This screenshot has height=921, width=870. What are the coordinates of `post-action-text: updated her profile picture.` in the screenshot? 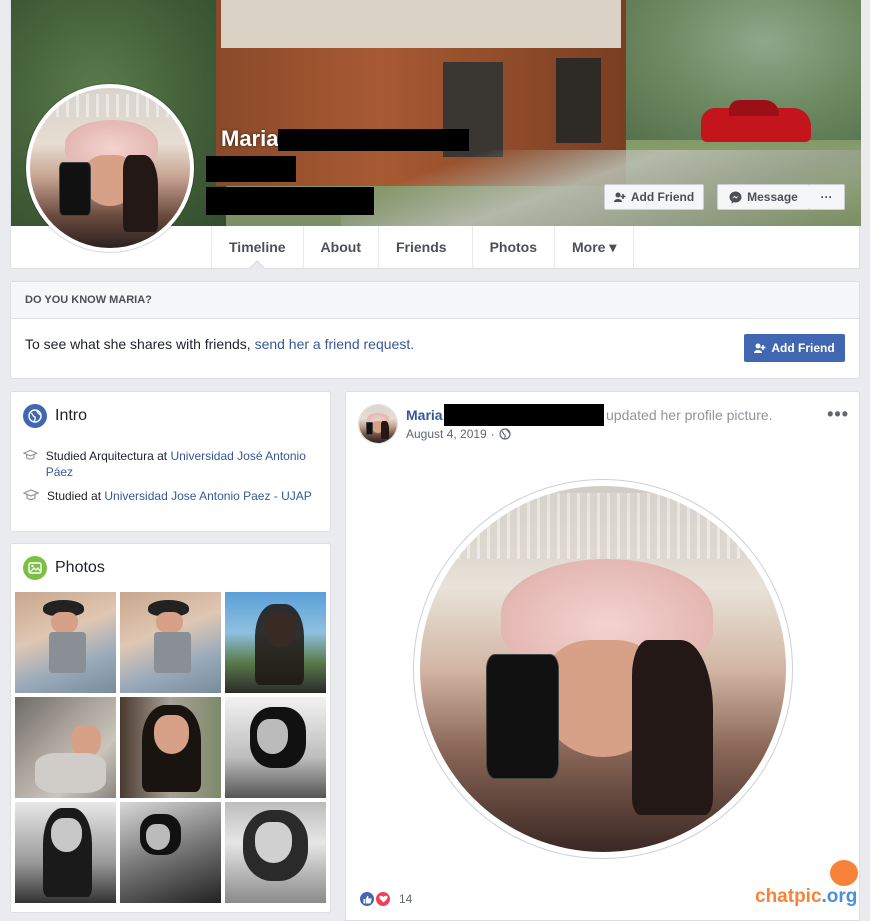 It's located at (689, 415).